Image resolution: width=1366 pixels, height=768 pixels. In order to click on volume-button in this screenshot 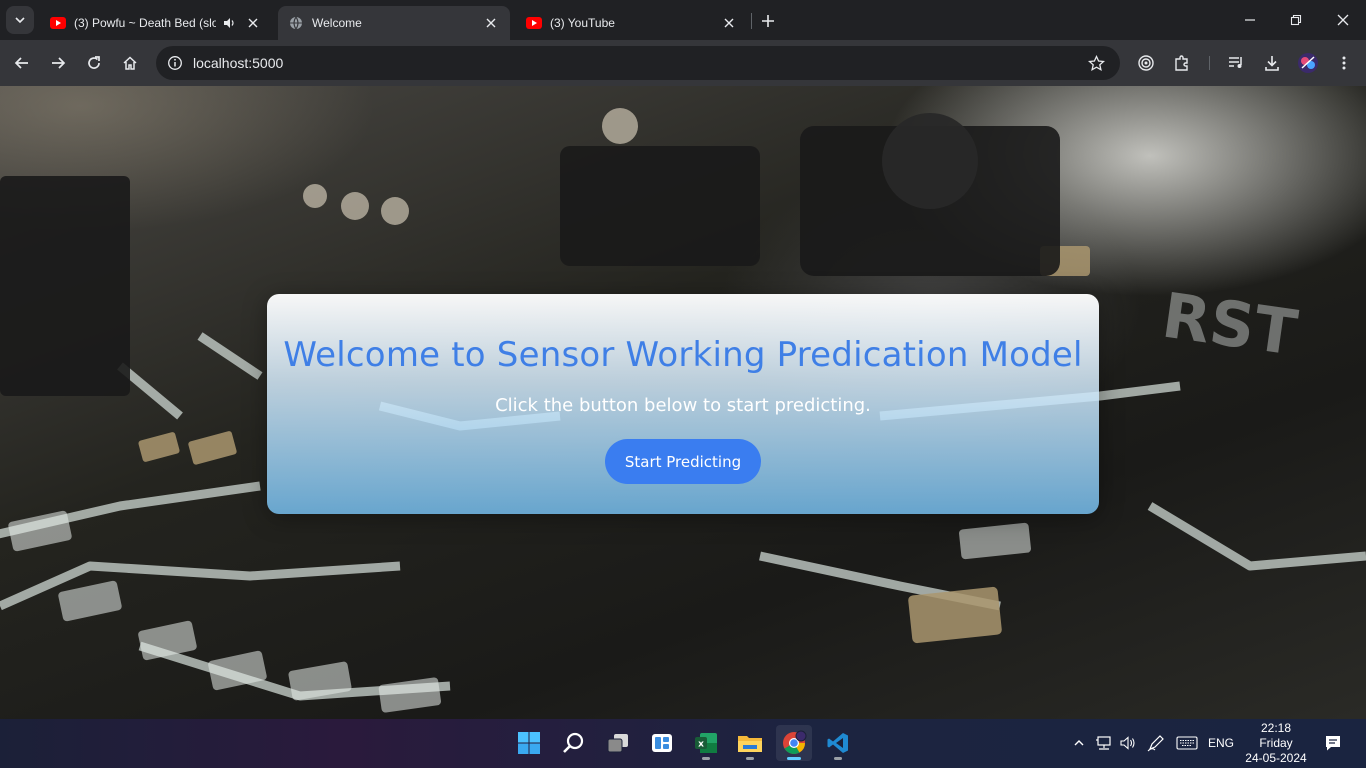, I will do `click(1128, 743)`.